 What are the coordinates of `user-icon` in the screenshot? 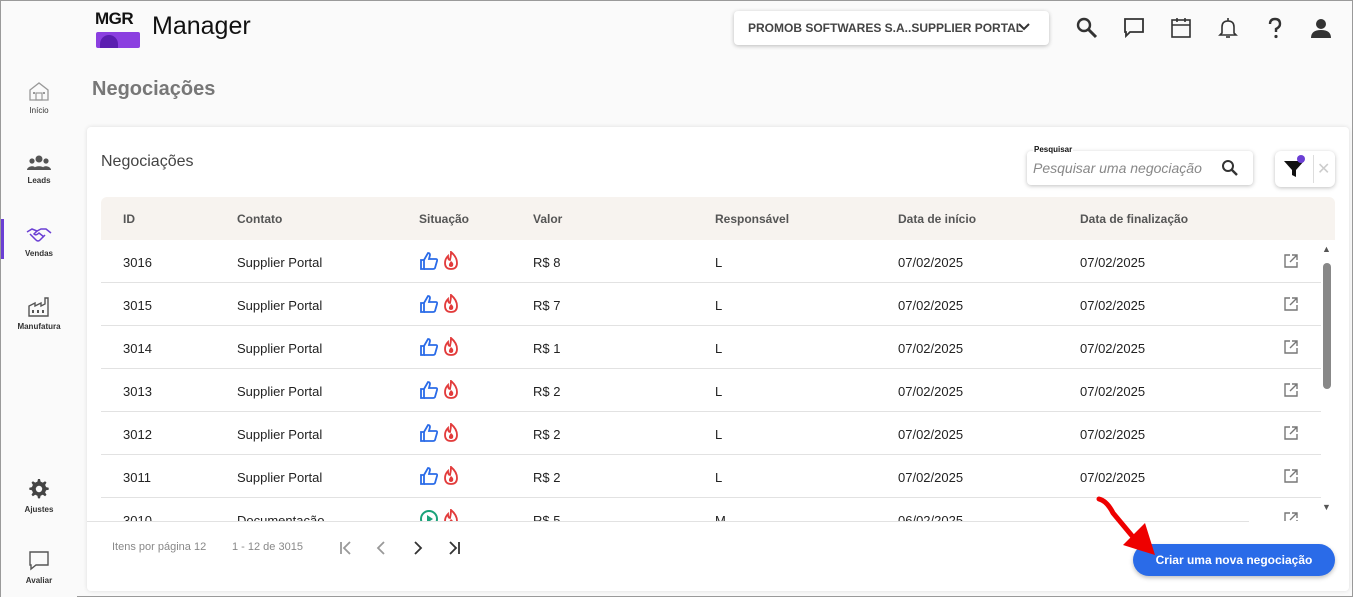 It's located at (1321, 28).